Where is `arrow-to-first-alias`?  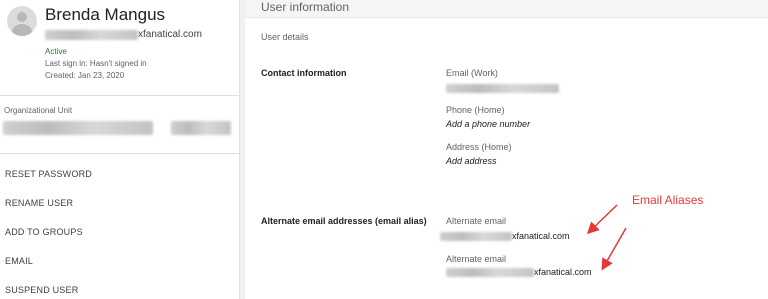
arrow-to-first-alias is located at coordinates (602, 219).